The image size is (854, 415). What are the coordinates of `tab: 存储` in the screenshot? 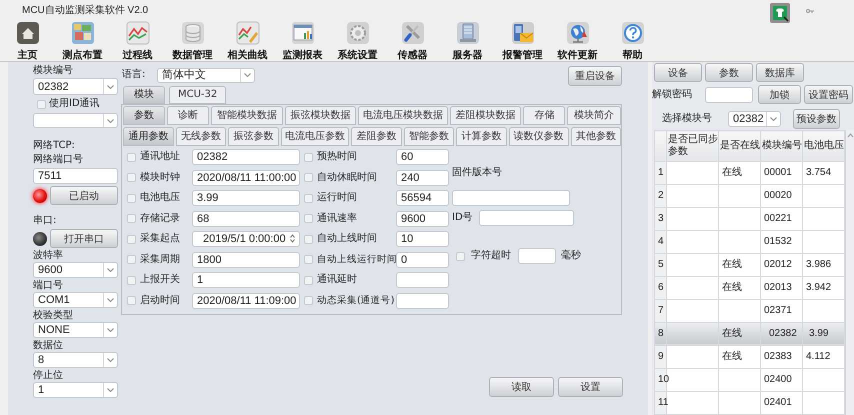 It's located at (544, 115).